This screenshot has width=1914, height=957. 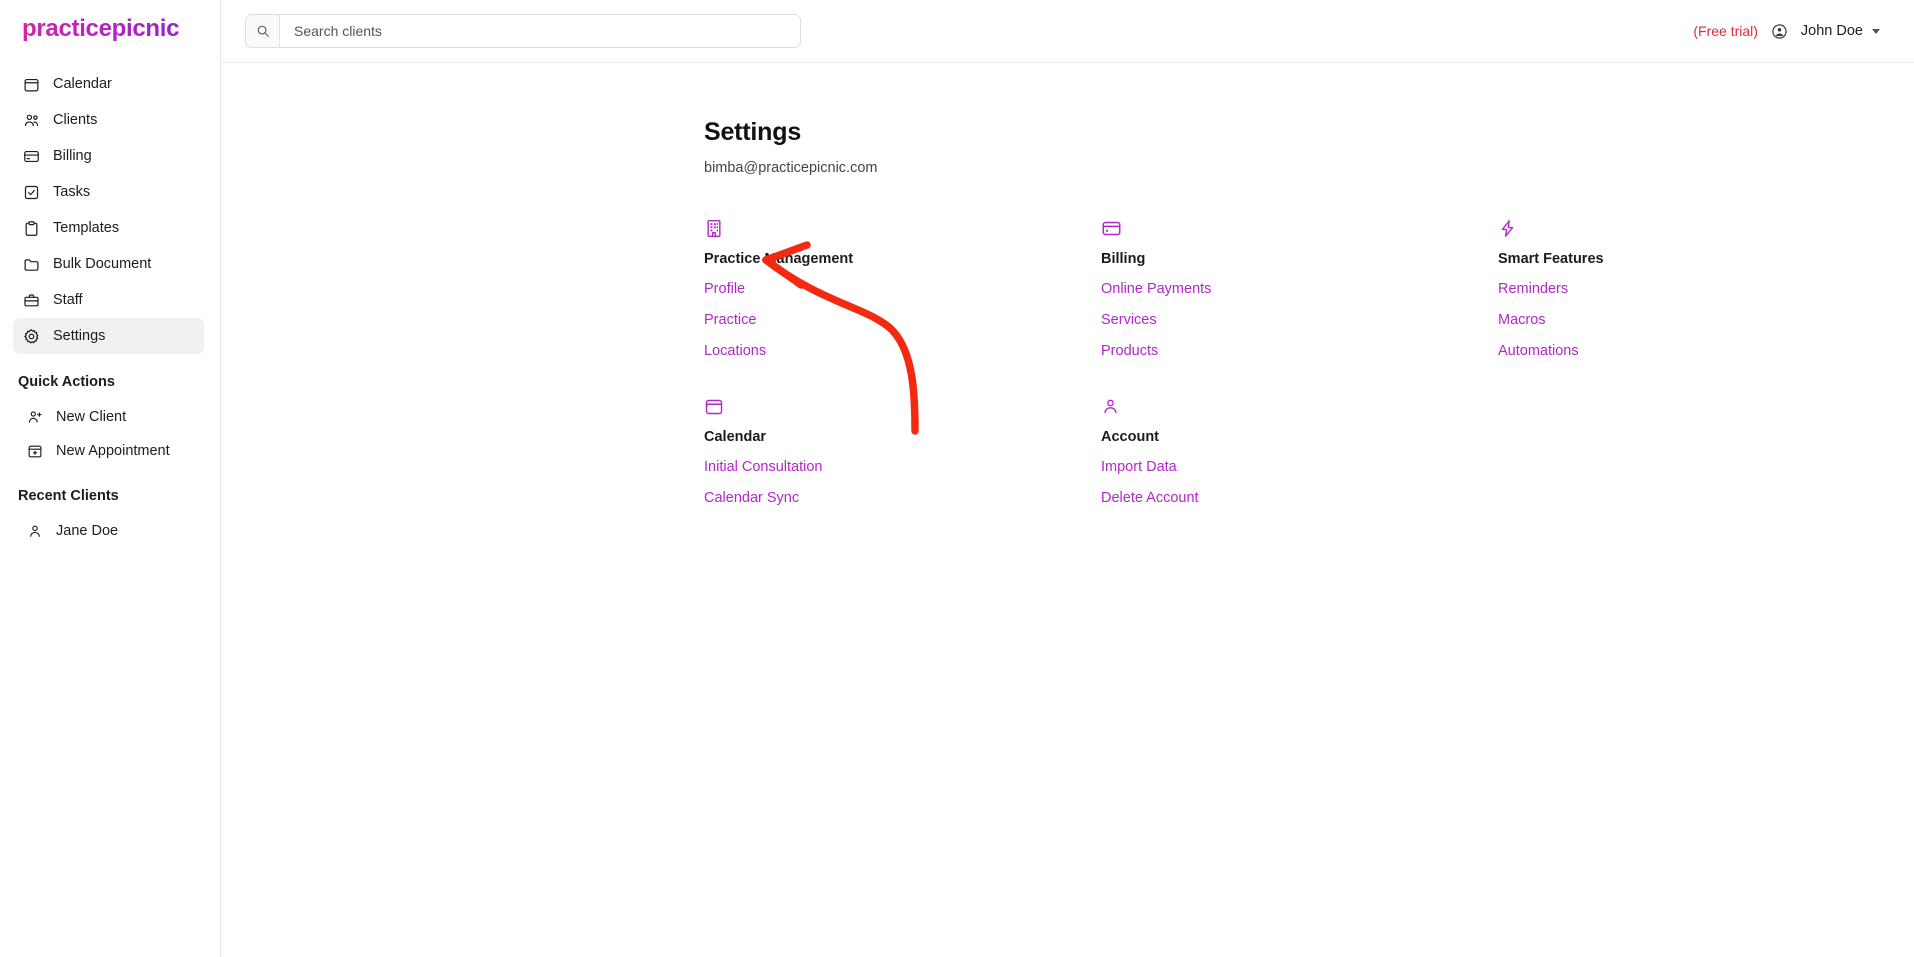 What do you see at coordinates (31, 300) in the screenshot?
I see `briefcase-icon` at bounding box center [31, 300].